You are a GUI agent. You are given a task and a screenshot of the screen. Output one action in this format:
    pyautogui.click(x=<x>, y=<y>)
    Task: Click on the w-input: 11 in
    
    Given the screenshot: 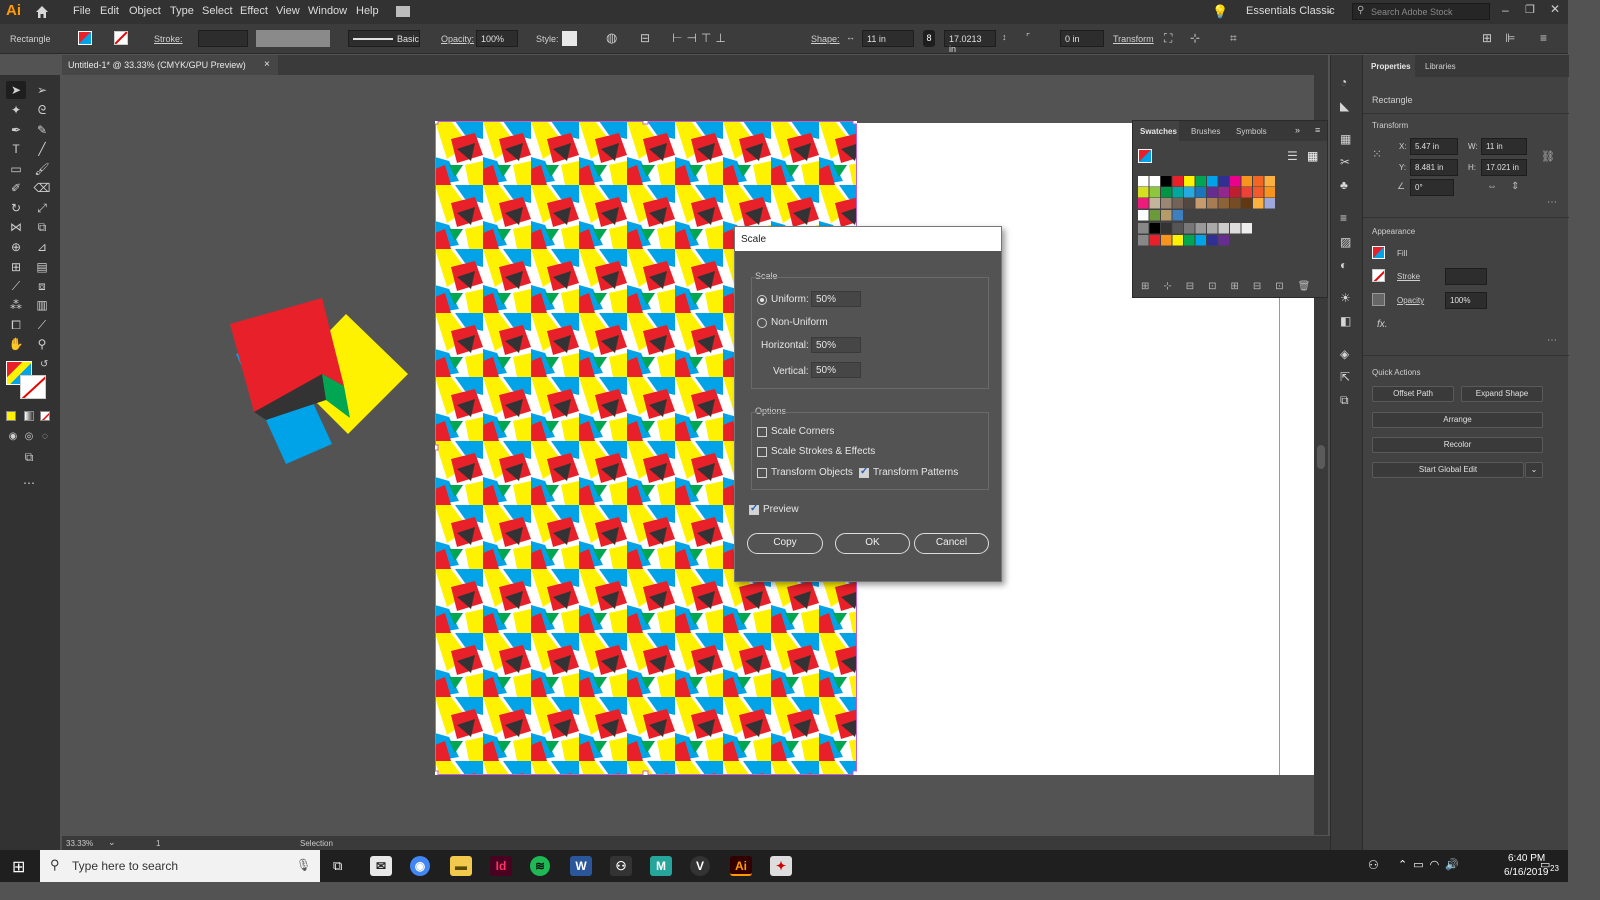 What is the action you would take?
    pyautogui.click(x=1504, y=146)
    